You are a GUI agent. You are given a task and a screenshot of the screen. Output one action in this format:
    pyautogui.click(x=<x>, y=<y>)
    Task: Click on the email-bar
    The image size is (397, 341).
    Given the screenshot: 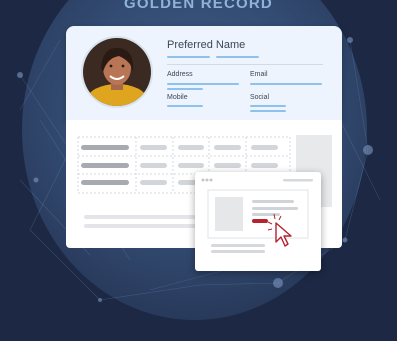 What is the action you would take?
    pyautogui.click(x=286, y=84)
    